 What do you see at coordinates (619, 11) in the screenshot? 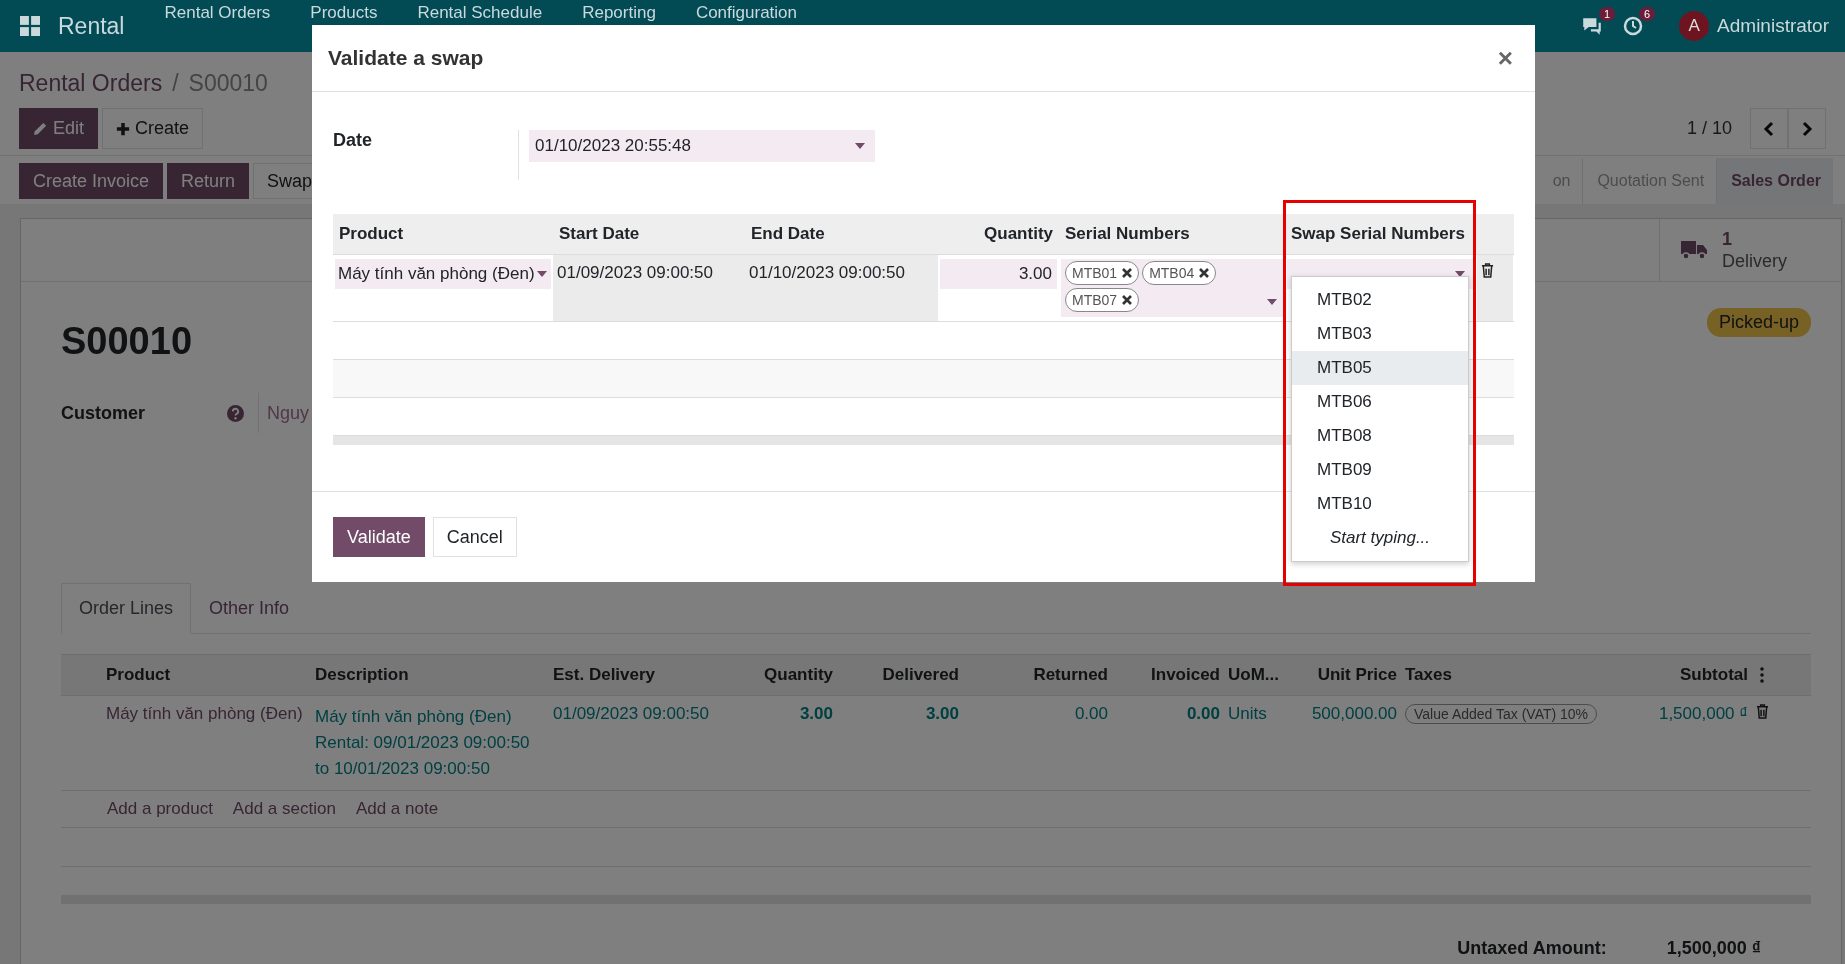
I see `menu-item: Reporting` at bounding box center [619, 11].